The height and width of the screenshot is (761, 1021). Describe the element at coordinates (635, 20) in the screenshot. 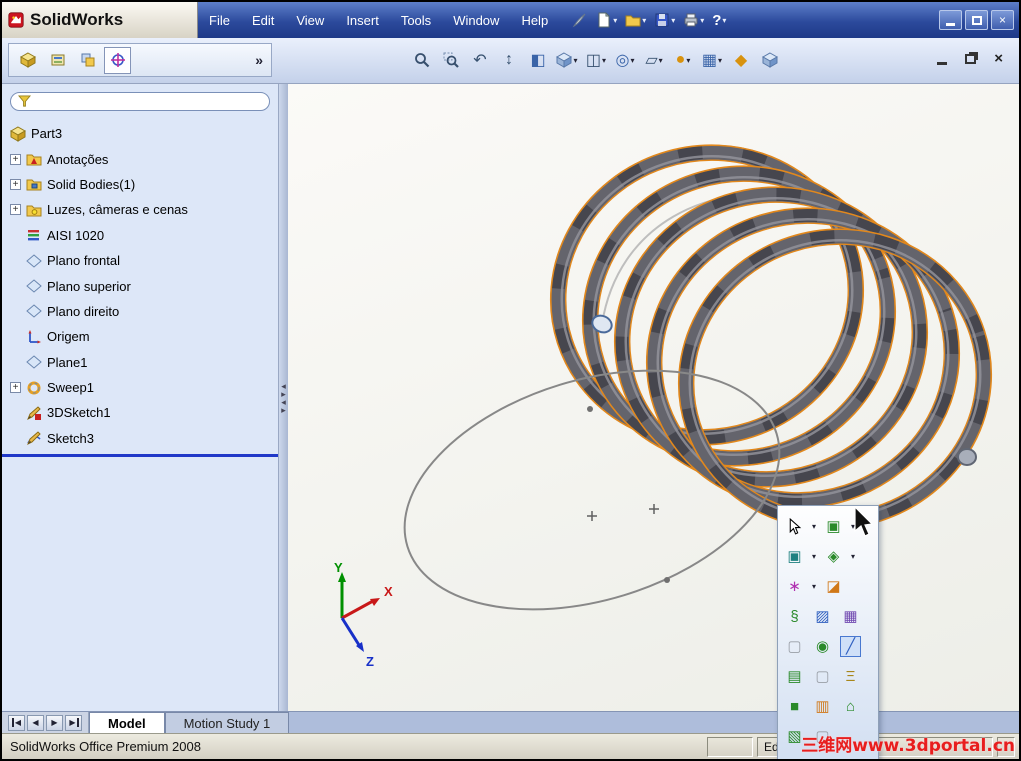

I see `open-button: ▾` at that location.